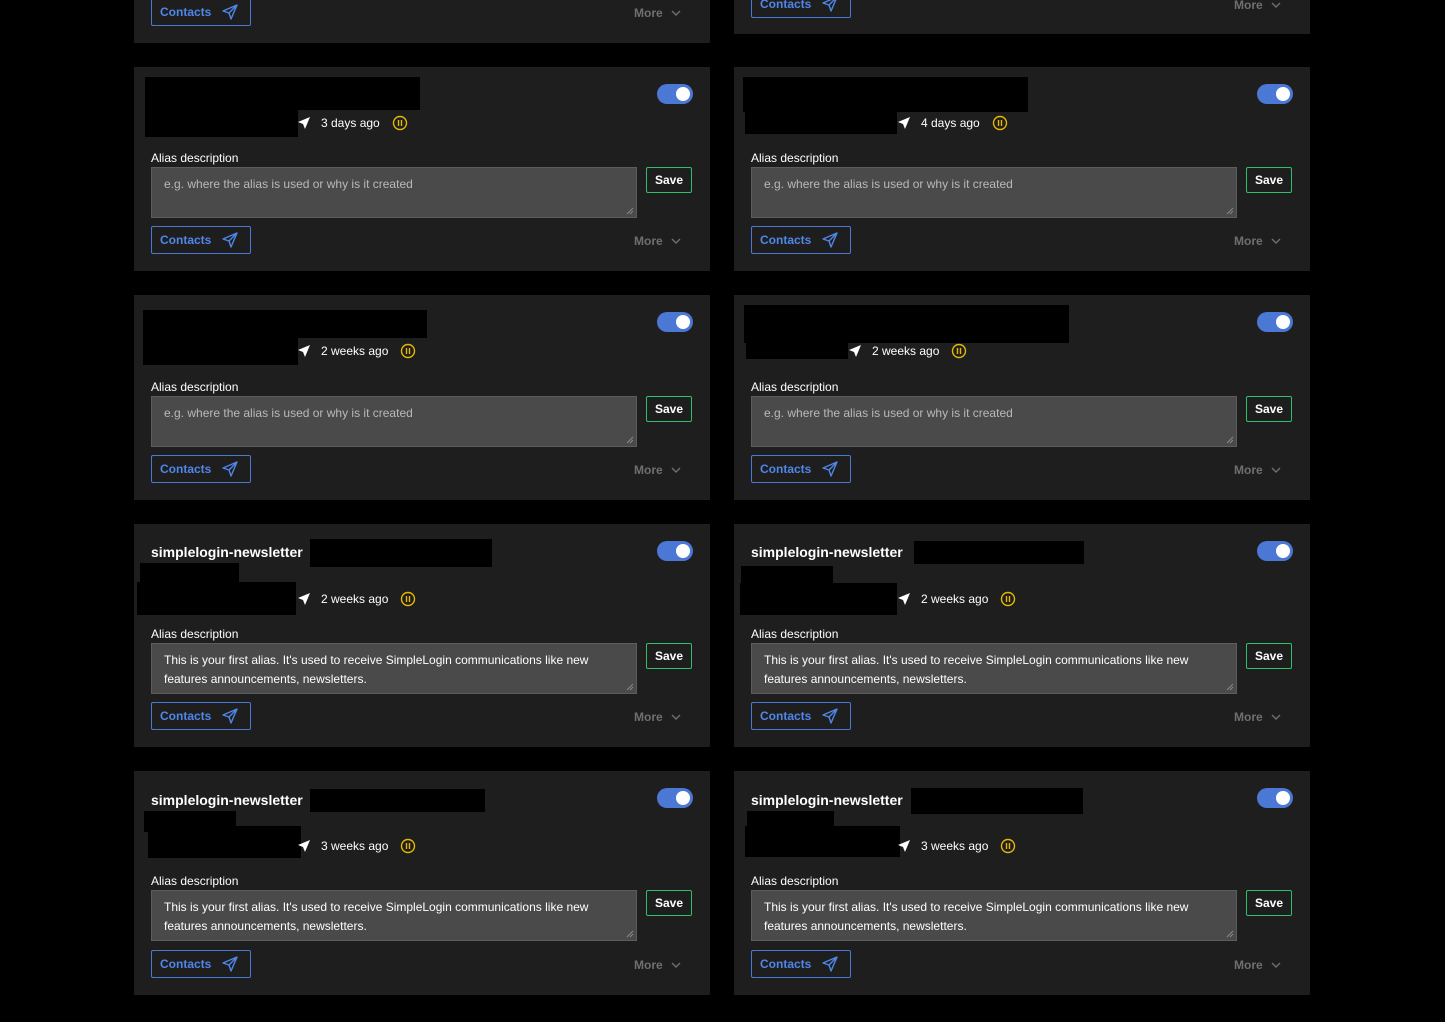 This screenshot has width=1445, height=1022. I want to click on alias-activity: 3 weeks ago, so click(356, 846).